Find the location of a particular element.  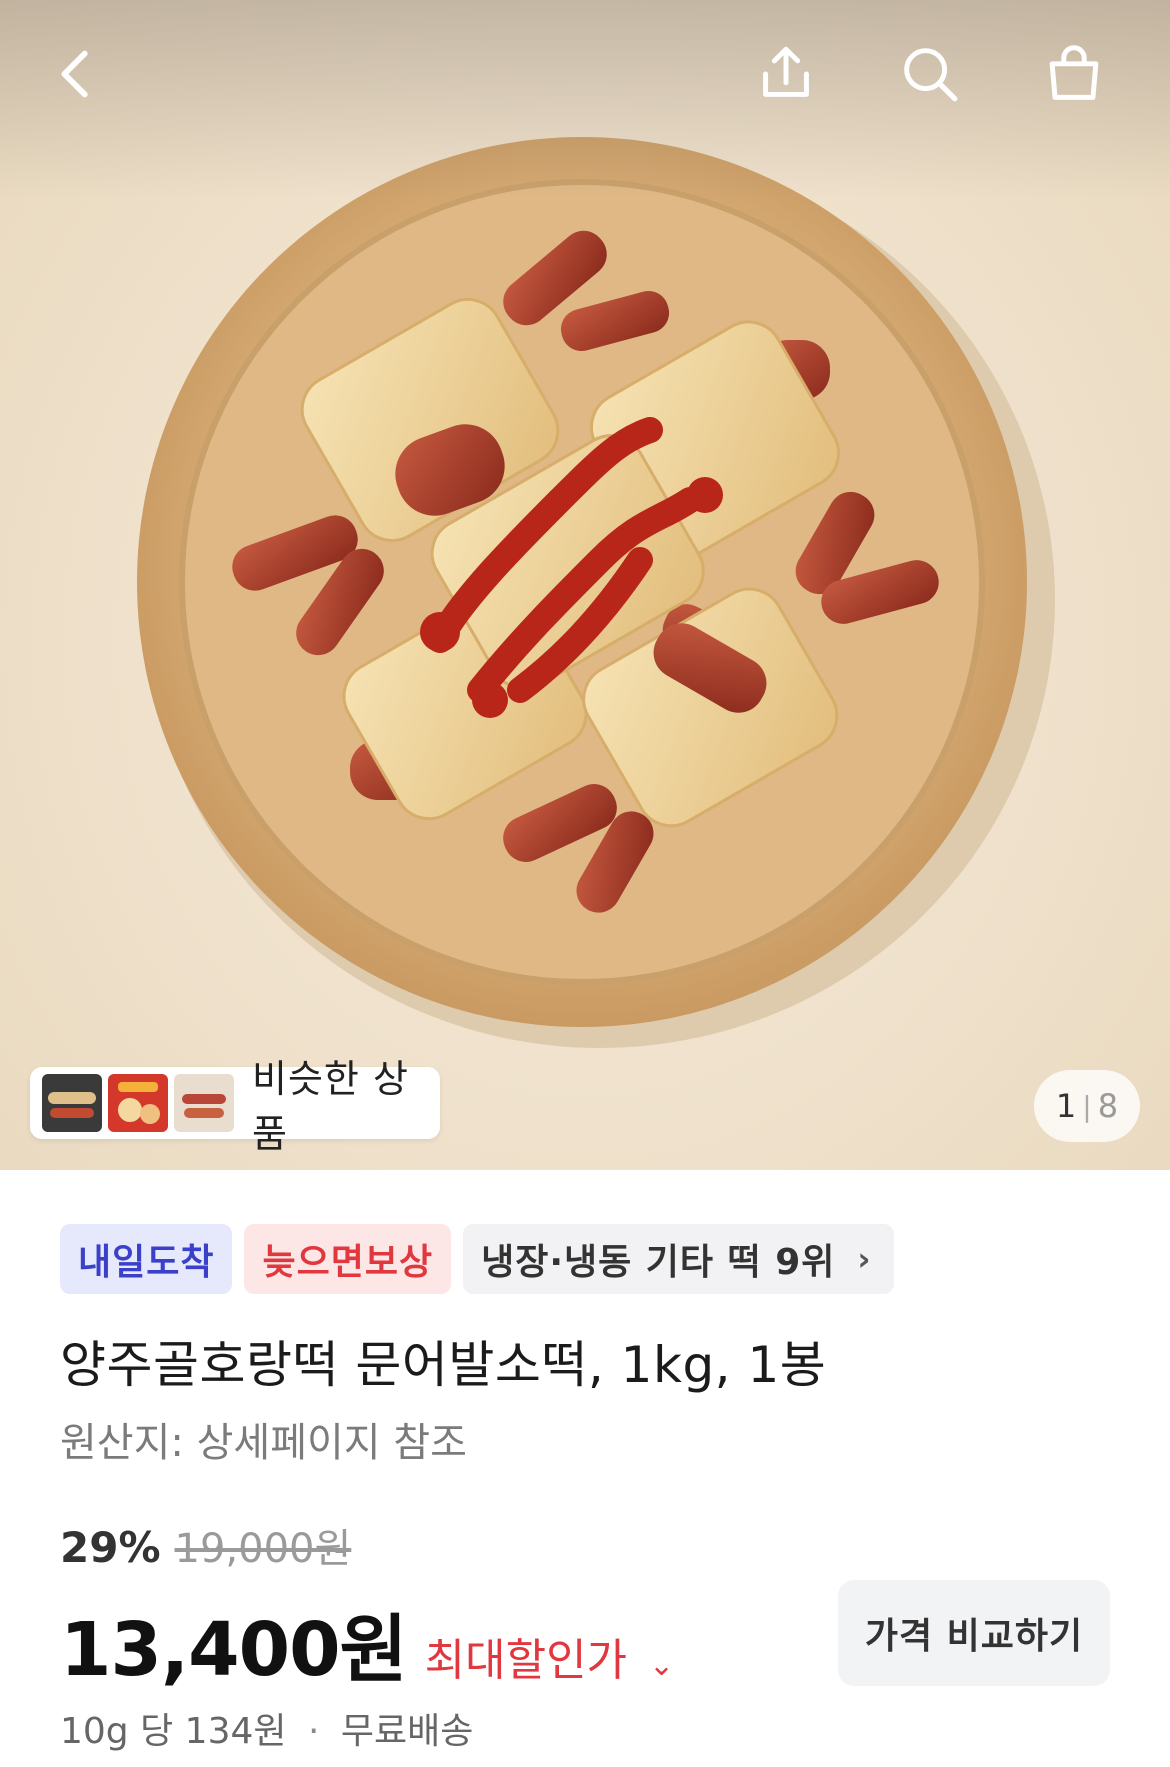

discount-rate: 29% is located at coordinates (110, 1547).